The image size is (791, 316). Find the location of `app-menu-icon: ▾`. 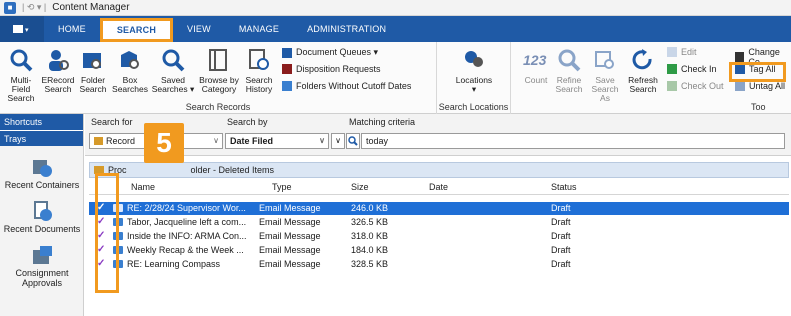

app-menu-icon: ▾ is located at coordinates (21, 29).